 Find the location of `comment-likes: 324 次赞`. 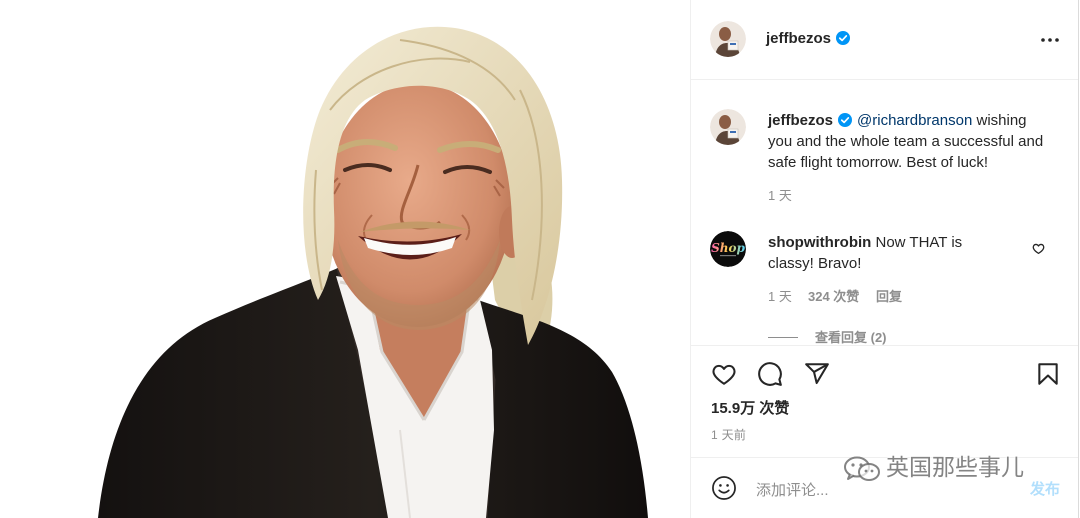

comment-likes: 324 次赞 is located at coordinates (833, 297).